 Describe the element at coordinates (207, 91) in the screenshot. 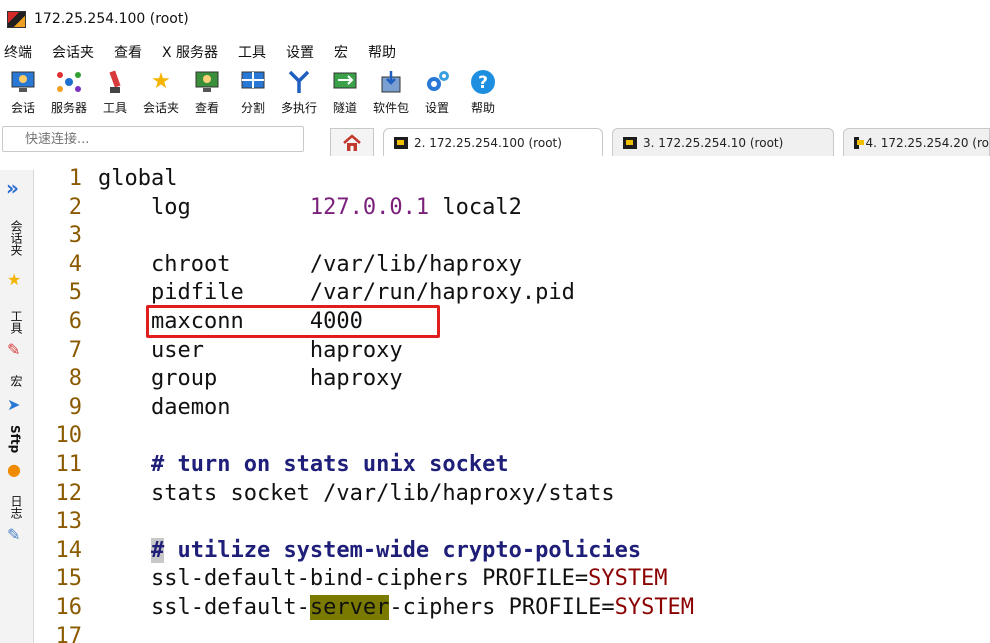

I see `view-button: 查看` at that location.